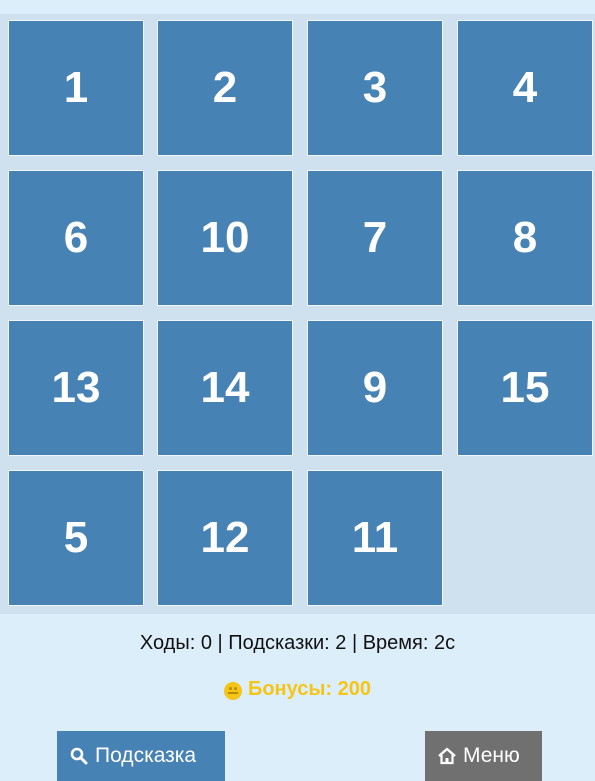 The image size is (595, 781). I want to click on puzzle-tile: 8, so click(525, 238).